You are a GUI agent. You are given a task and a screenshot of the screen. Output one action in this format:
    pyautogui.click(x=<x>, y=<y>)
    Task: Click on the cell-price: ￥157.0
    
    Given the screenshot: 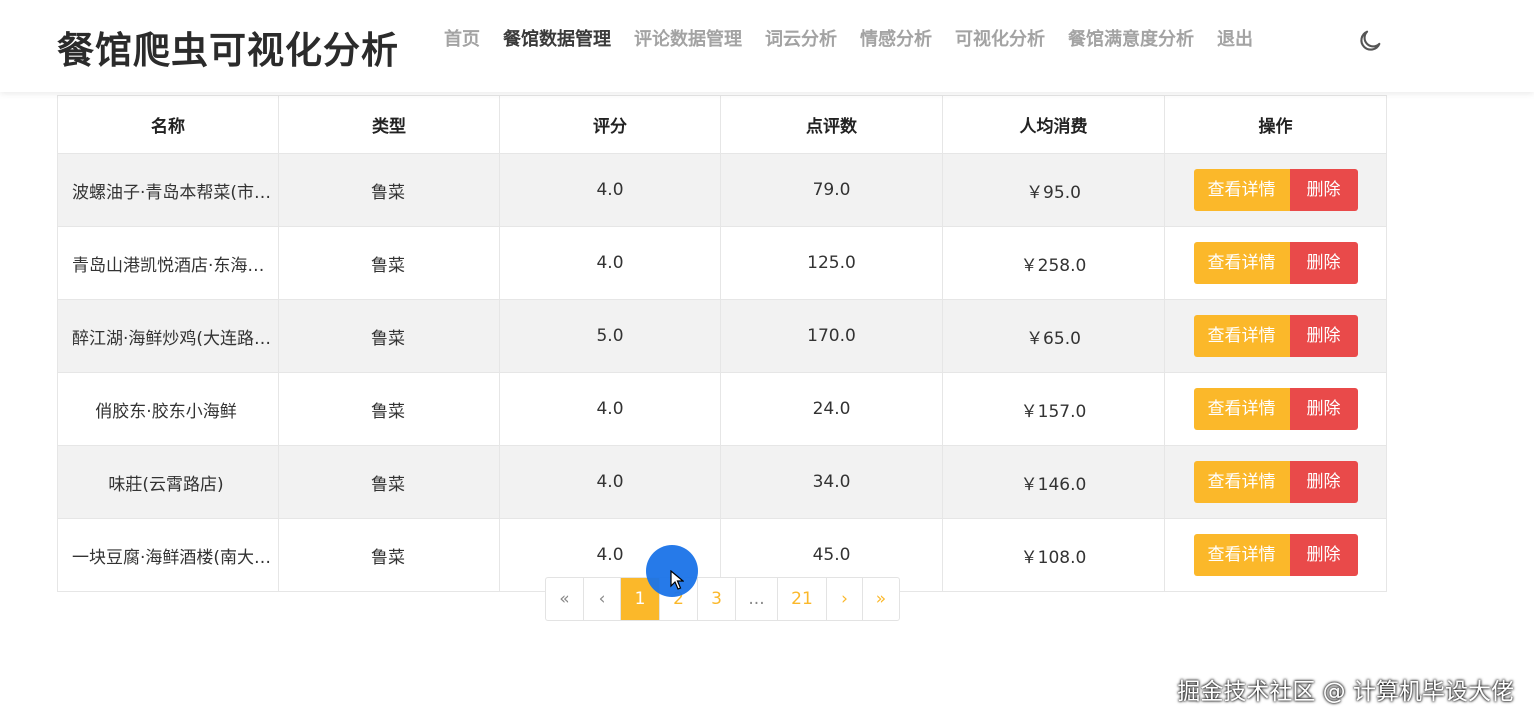 What is the action you would take?
    pyautogui.click(x=1053, y=409)
    